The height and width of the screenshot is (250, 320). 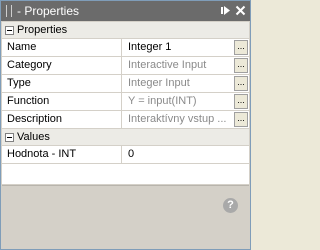 I want to click on window-title: - Properties, so click(x=48, y=11).